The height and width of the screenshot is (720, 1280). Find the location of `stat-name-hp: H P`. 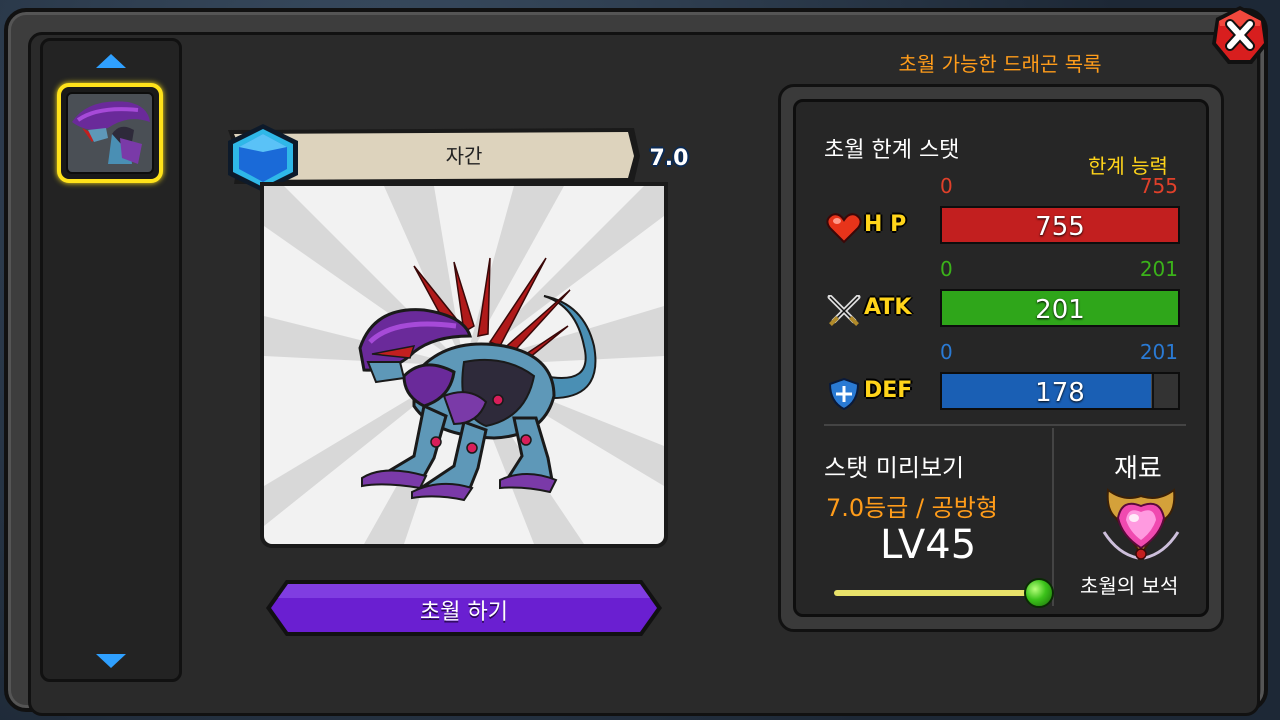

stat-name-hp: H P is located at coordinates (885, 224).